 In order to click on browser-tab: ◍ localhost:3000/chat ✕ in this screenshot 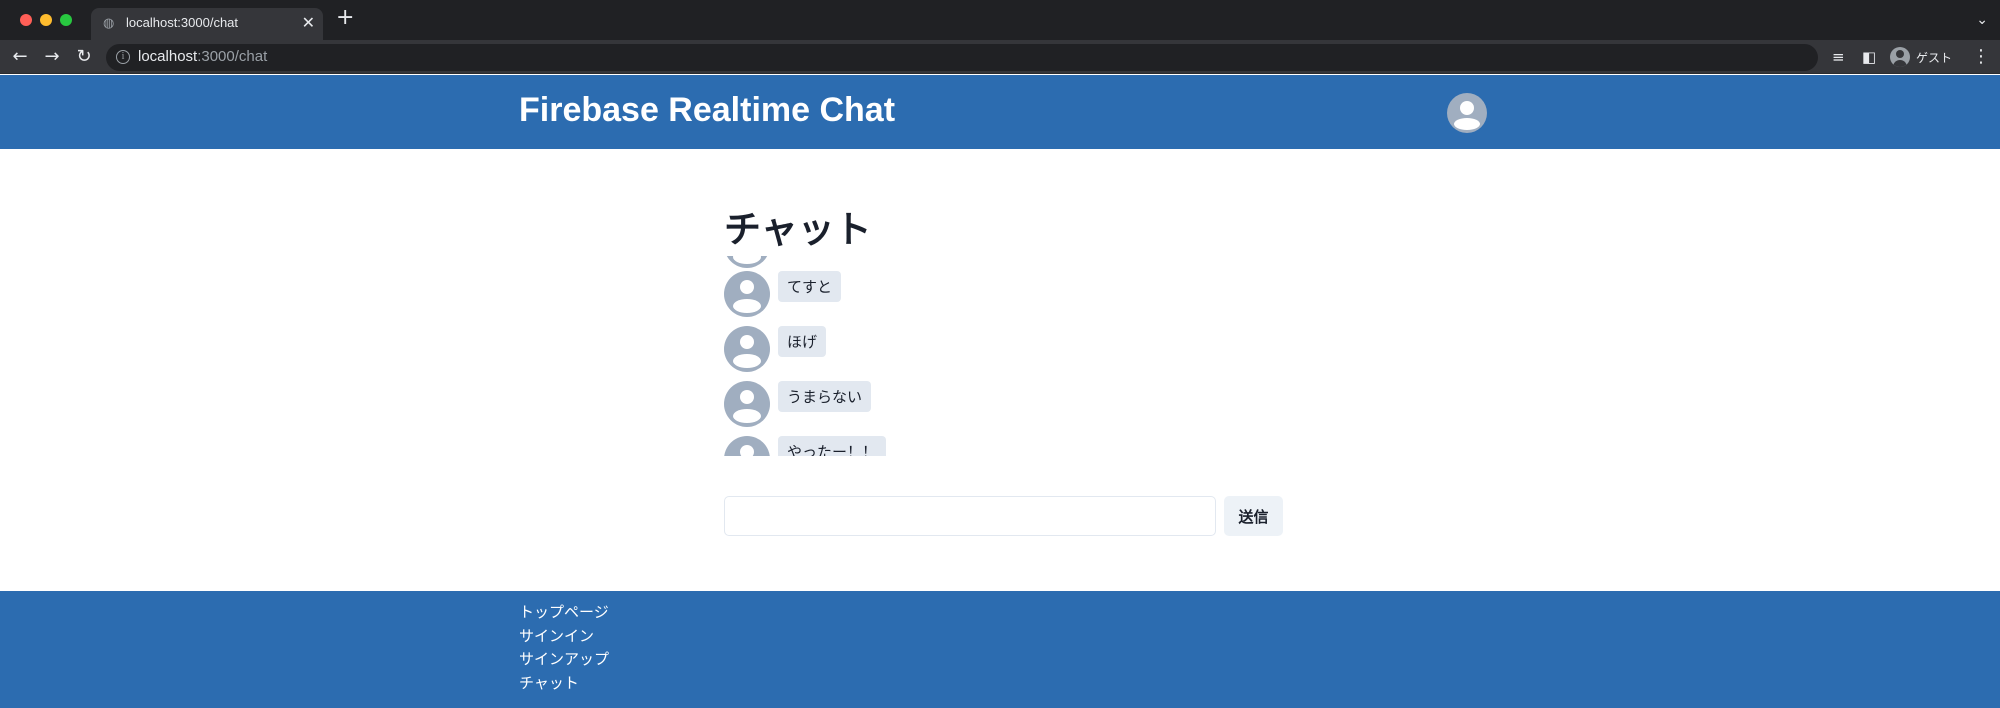, I will do `click(207, 24)`.